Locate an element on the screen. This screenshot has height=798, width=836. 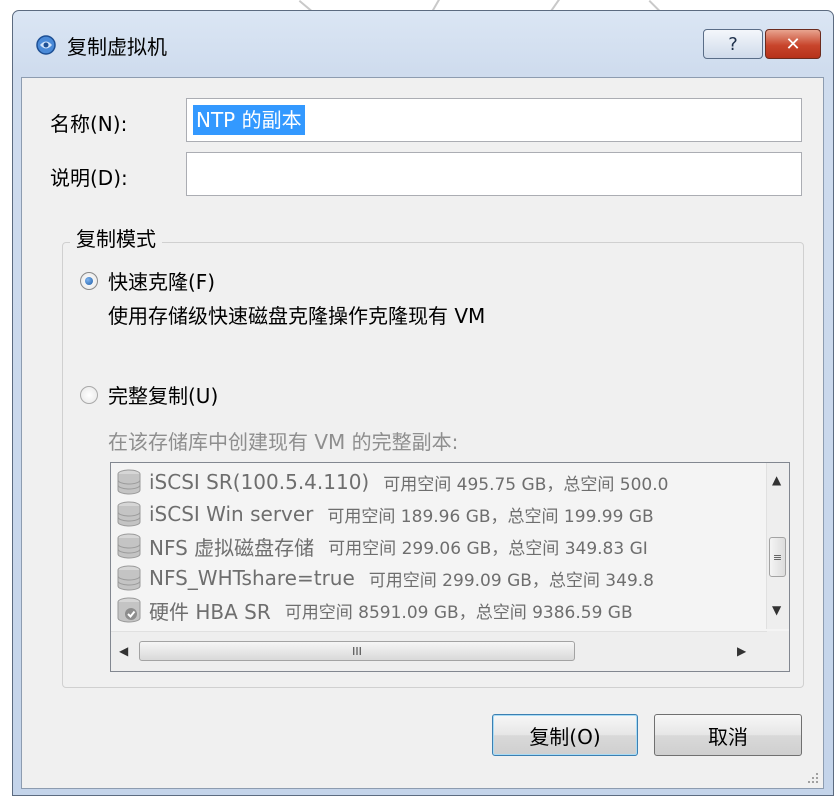
window-title: 复制虚拟机 is located at coordinates (117, 47).